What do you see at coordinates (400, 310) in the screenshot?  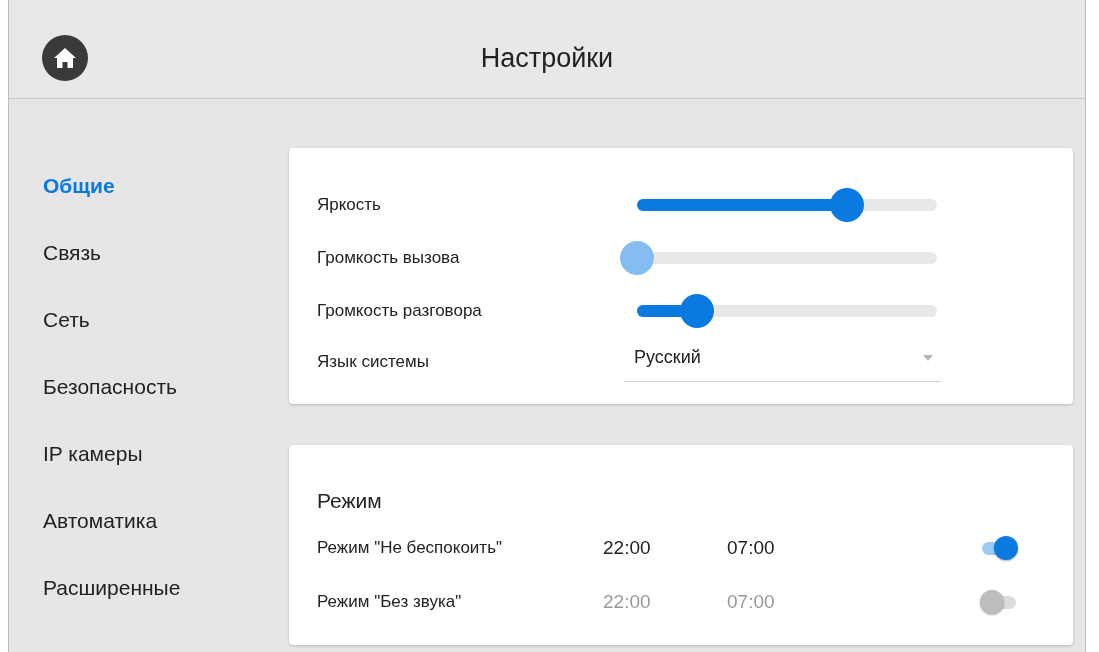 I see `slider-label: Громкость разговора` at bounding box center [400, 310].